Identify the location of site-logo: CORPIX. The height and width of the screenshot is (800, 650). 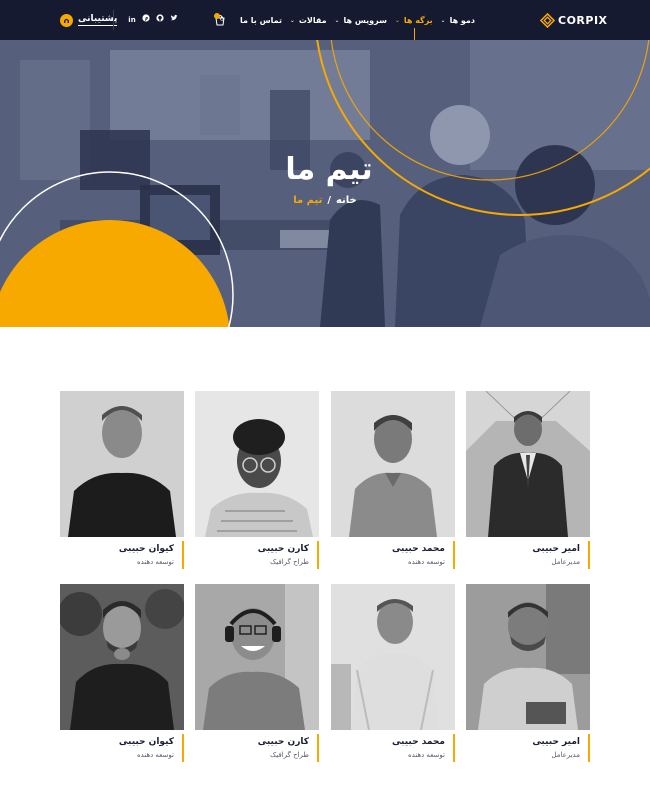
(574, 20).